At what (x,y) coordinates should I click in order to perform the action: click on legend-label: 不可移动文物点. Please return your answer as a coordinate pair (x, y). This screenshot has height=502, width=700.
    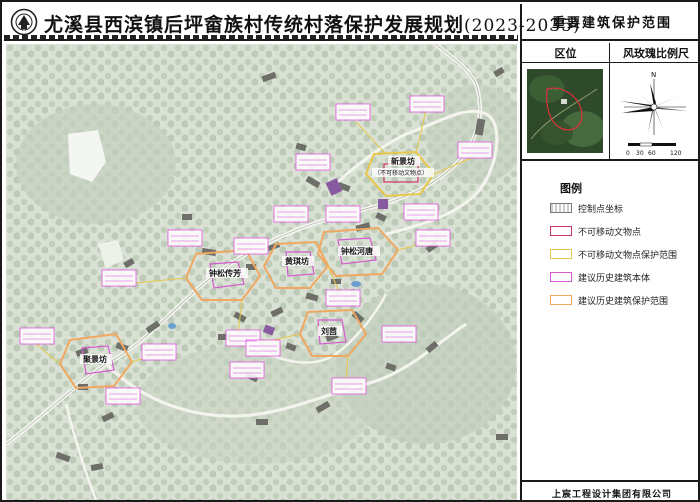
    Looking at the image, I should click on (610, 232).